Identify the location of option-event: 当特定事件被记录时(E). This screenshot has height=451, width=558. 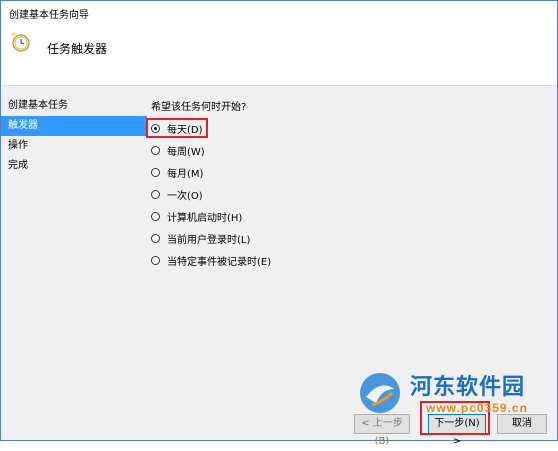
(210, 260).